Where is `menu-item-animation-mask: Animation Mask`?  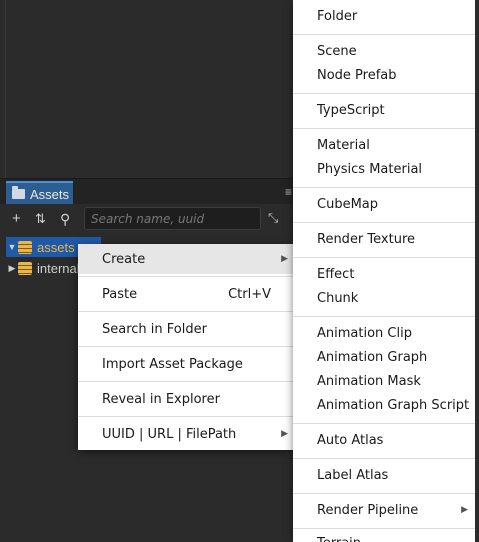 menu-item-animation-mask: Animation Mask is located at coordinates (369, 381).